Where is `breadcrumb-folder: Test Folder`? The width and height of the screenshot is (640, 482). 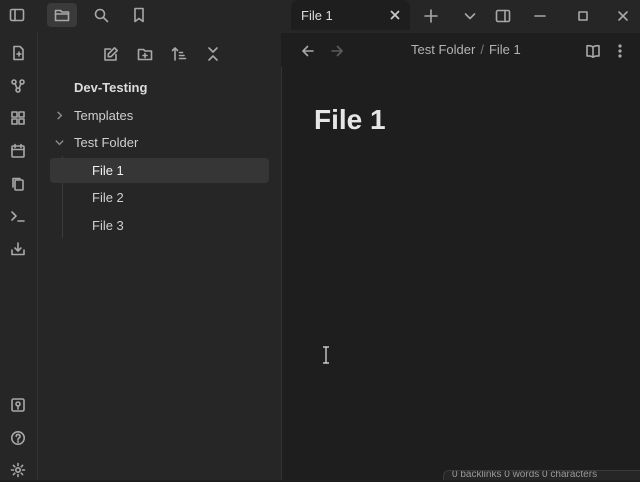
breadcrumb-folder: Test Folder is located at coordinates (443, 49).